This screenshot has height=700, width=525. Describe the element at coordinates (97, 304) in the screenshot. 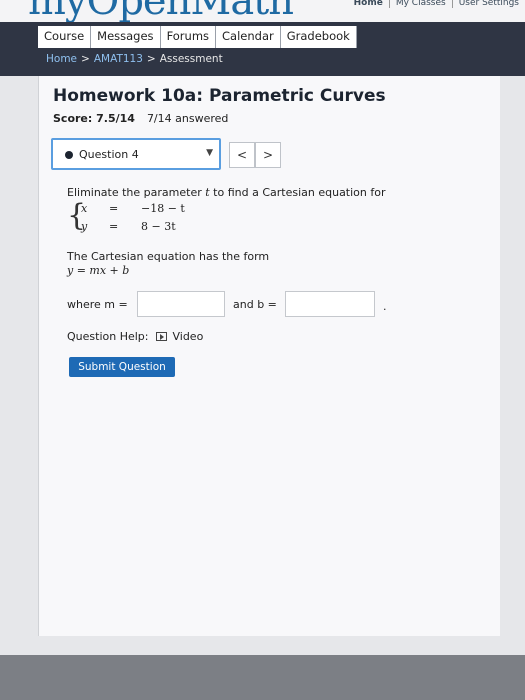

I see `m-label: where m =` at that location.